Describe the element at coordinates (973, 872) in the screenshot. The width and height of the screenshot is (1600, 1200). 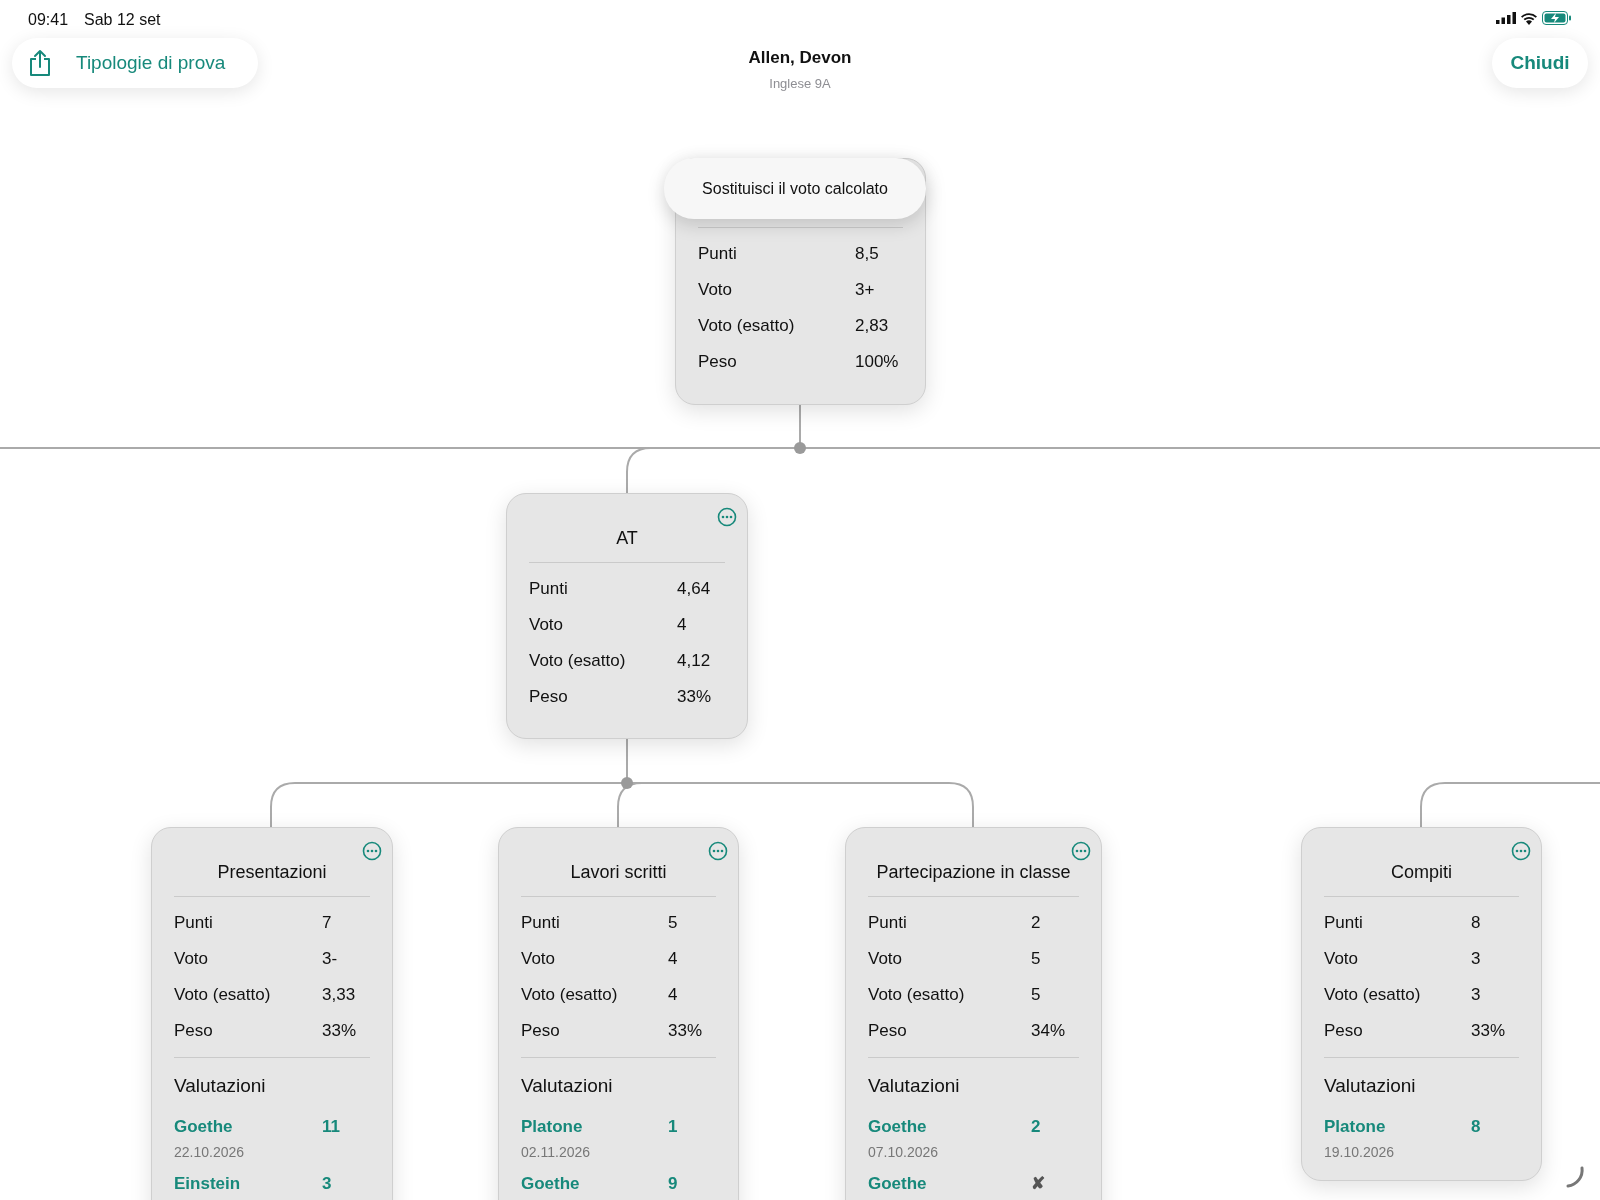
I see `node-title: Partecipazione in classe` at that location.